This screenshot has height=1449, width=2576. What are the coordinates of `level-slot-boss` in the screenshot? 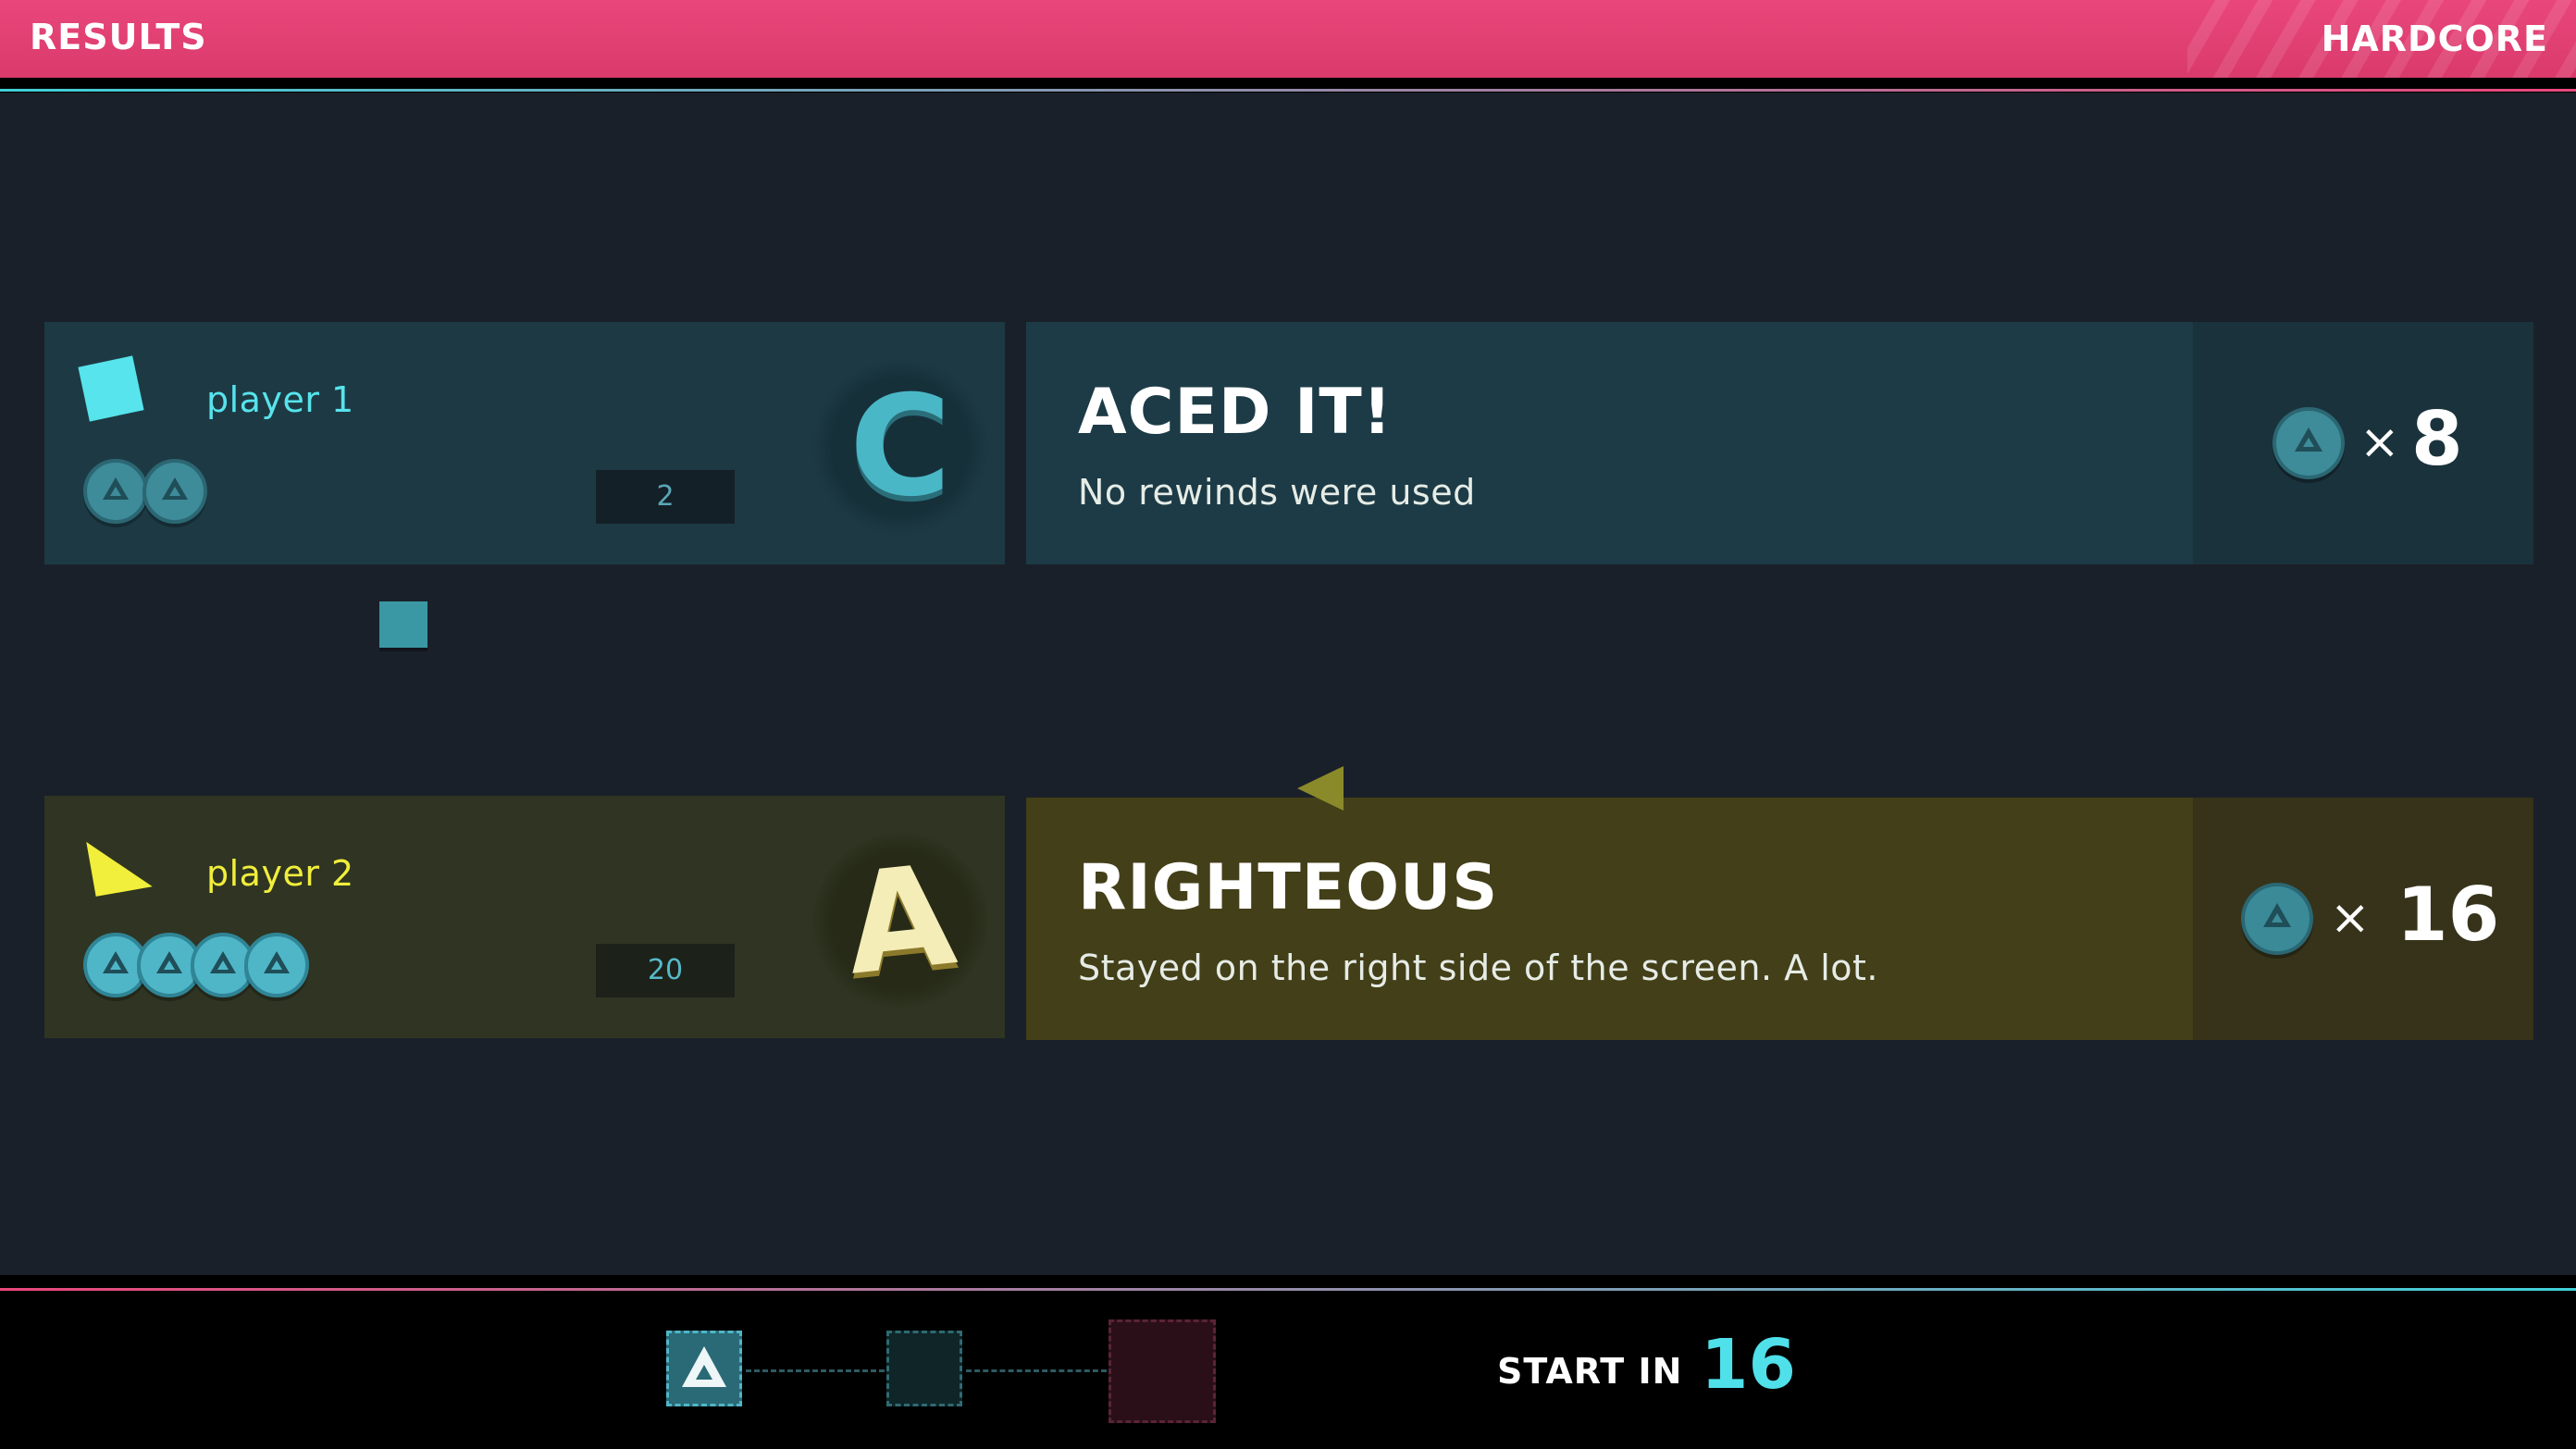 It's located at (1162, 1371).